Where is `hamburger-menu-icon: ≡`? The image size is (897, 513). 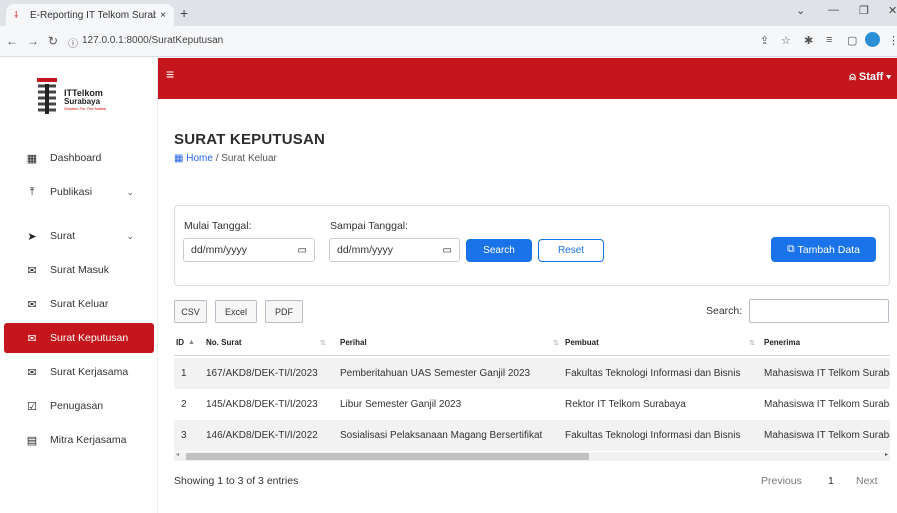
hamburger-menu-icon: ≡ is located at coordinates (170, 74).